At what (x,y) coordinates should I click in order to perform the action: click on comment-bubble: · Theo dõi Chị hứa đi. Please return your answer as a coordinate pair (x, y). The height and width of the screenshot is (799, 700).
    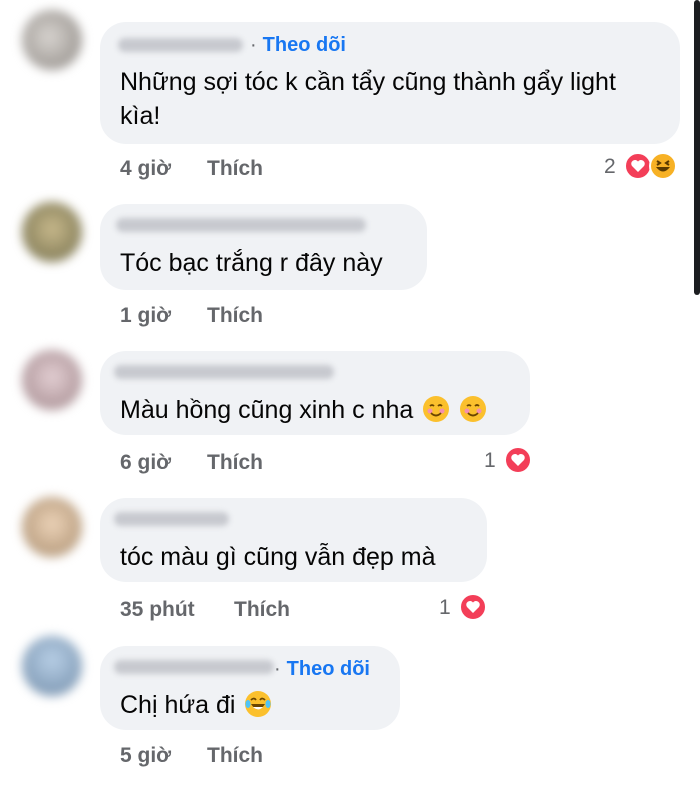
    Looking at the image, I should click on (250, 688).